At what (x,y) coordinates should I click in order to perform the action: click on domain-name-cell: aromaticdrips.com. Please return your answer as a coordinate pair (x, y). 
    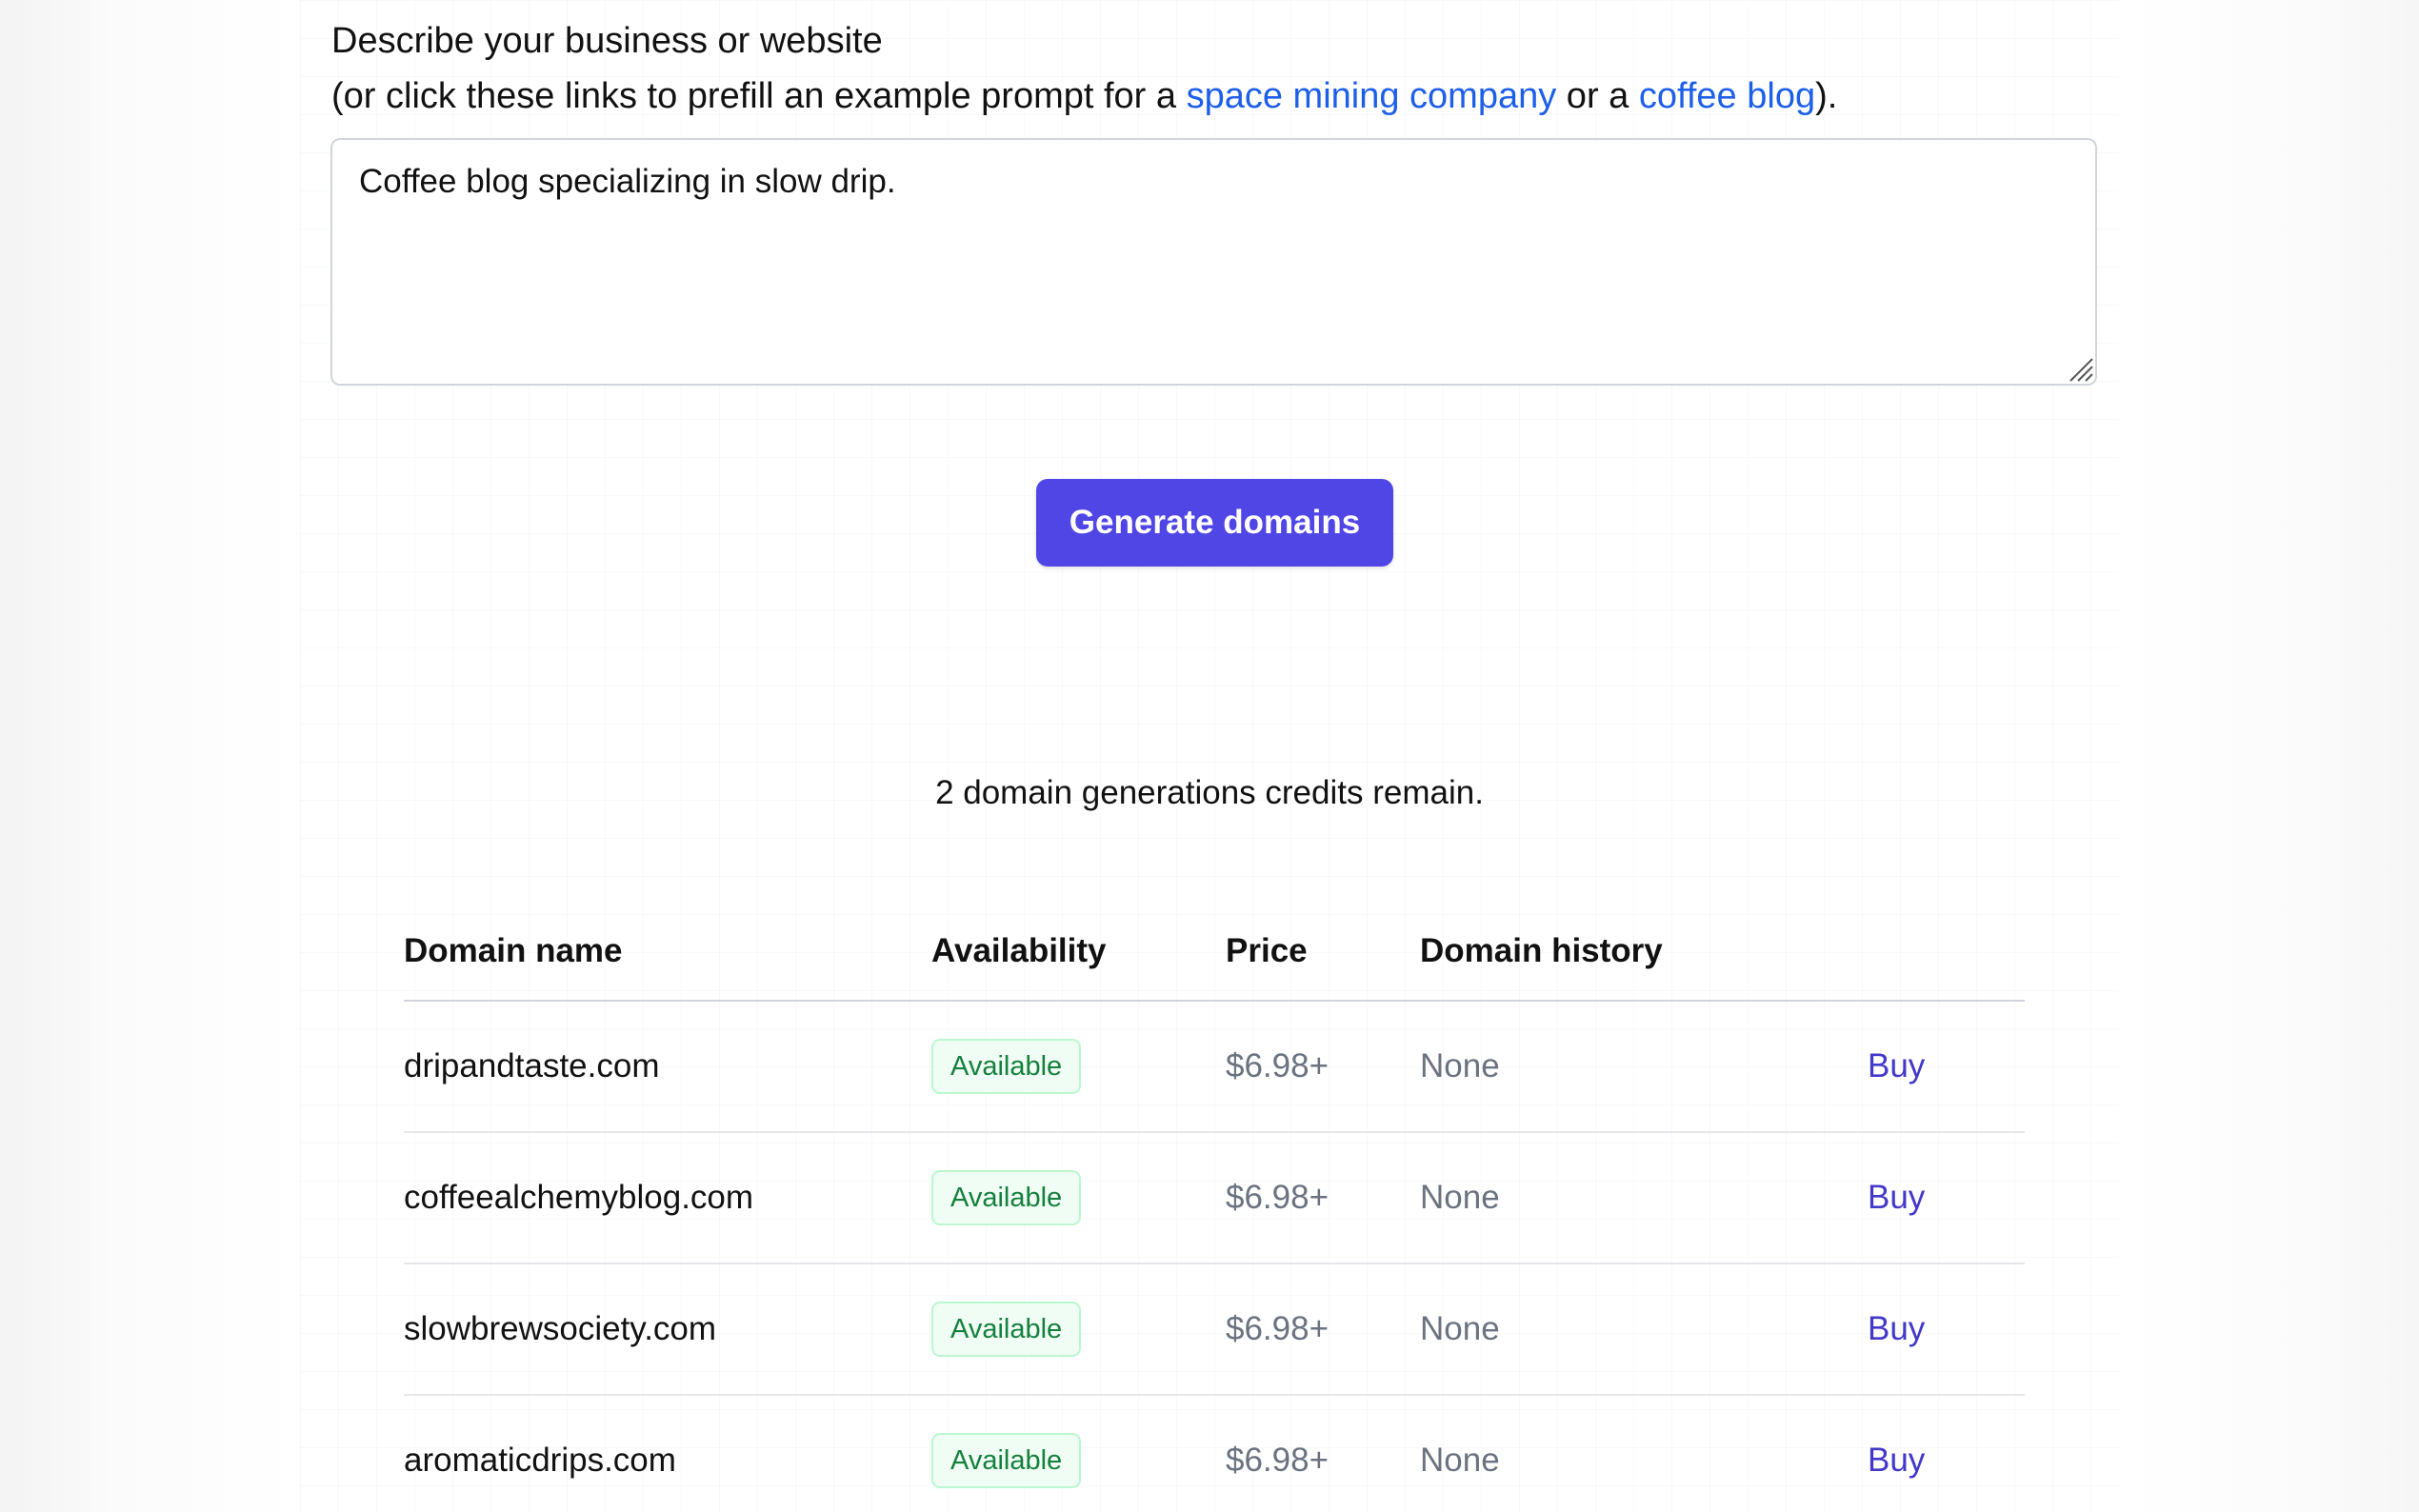
    Looking at the image, I should click on (667, 1453).